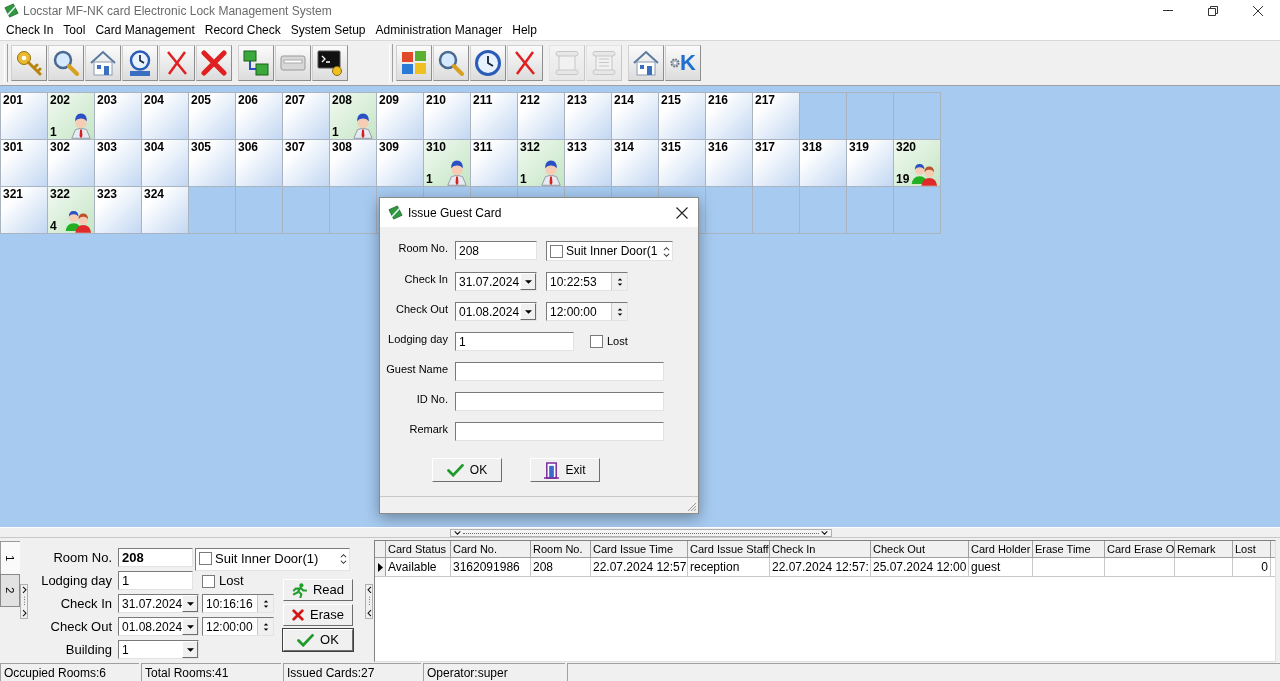  Describe the element at coordinates (494, 116) in the screenshot. I see `room-tile: 211` at that location.